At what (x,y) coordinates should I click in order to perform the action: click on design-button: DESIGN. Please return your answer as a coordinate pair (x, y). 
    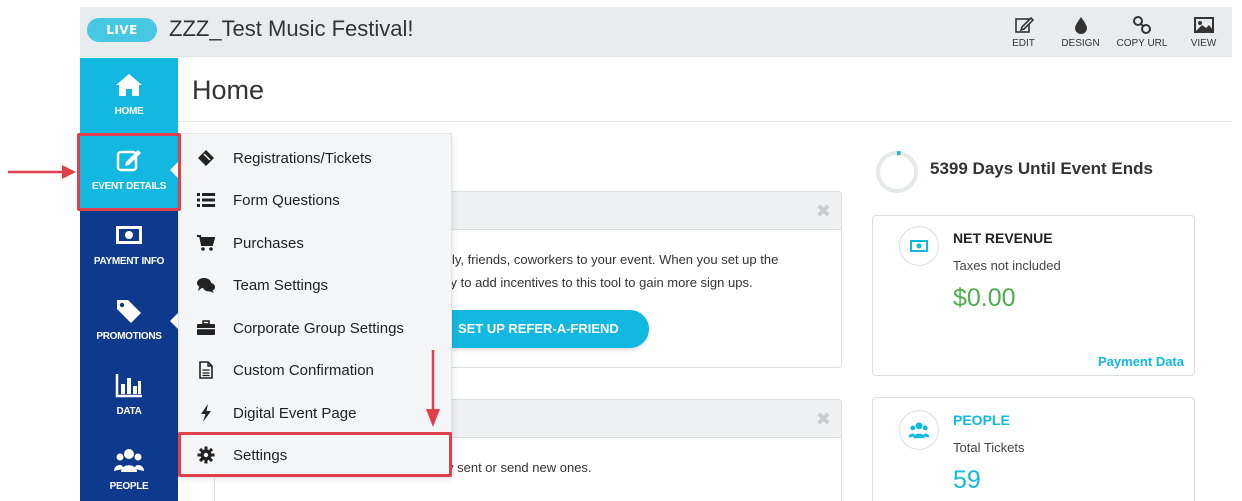
    Looking at the image, I should click on (1080, 32).